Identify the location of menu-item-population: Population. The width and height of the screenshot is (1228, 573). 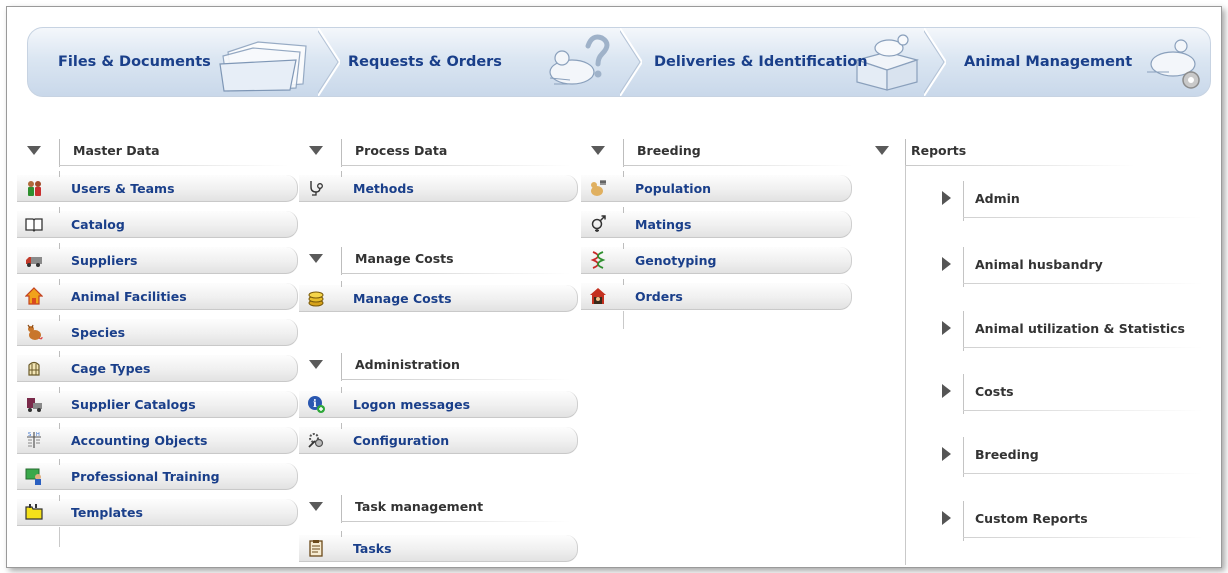
(716, 186).